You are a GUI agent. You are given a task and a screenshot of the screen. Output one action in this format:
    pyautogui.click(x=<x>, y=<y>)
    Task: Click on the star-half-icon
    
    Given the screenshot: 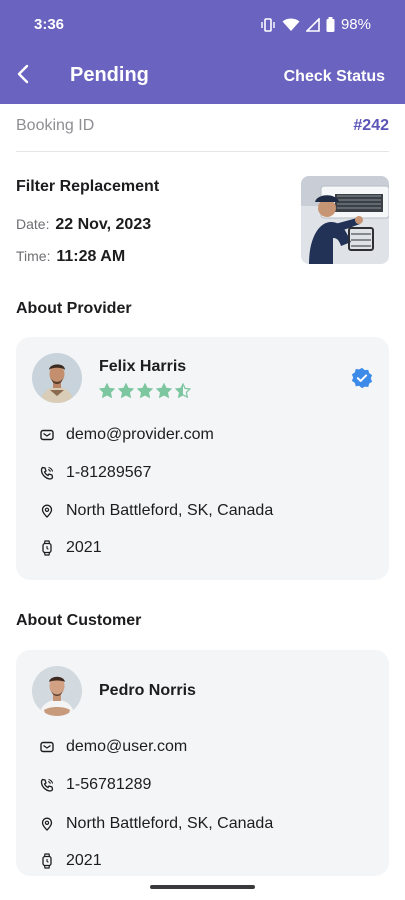 What is the action you would take?
    pyautogui.click(x=183, y=391)
    